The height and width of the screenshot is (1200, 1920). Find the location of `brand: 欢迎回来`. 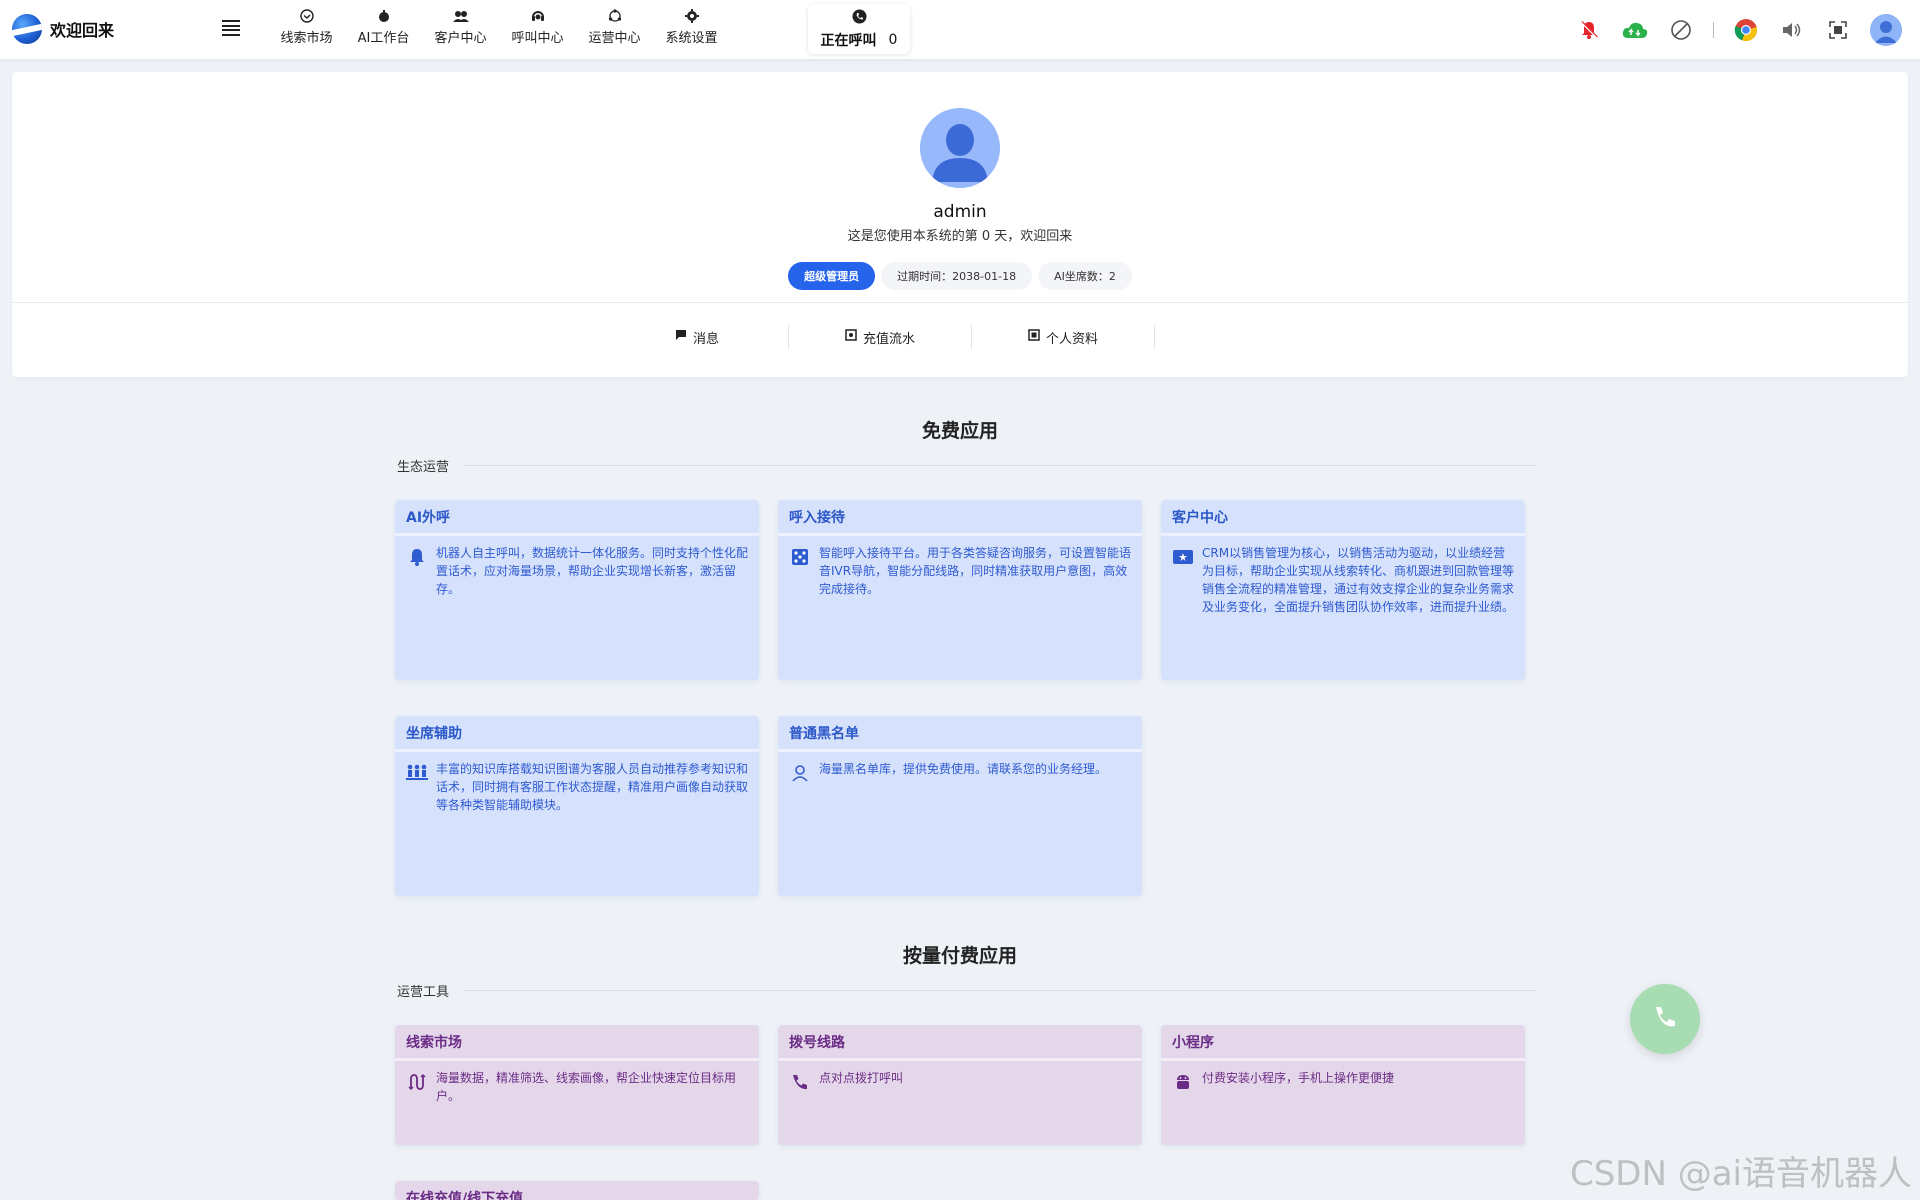

brand: 欢迎回来 is located at coordinates (63, 29).